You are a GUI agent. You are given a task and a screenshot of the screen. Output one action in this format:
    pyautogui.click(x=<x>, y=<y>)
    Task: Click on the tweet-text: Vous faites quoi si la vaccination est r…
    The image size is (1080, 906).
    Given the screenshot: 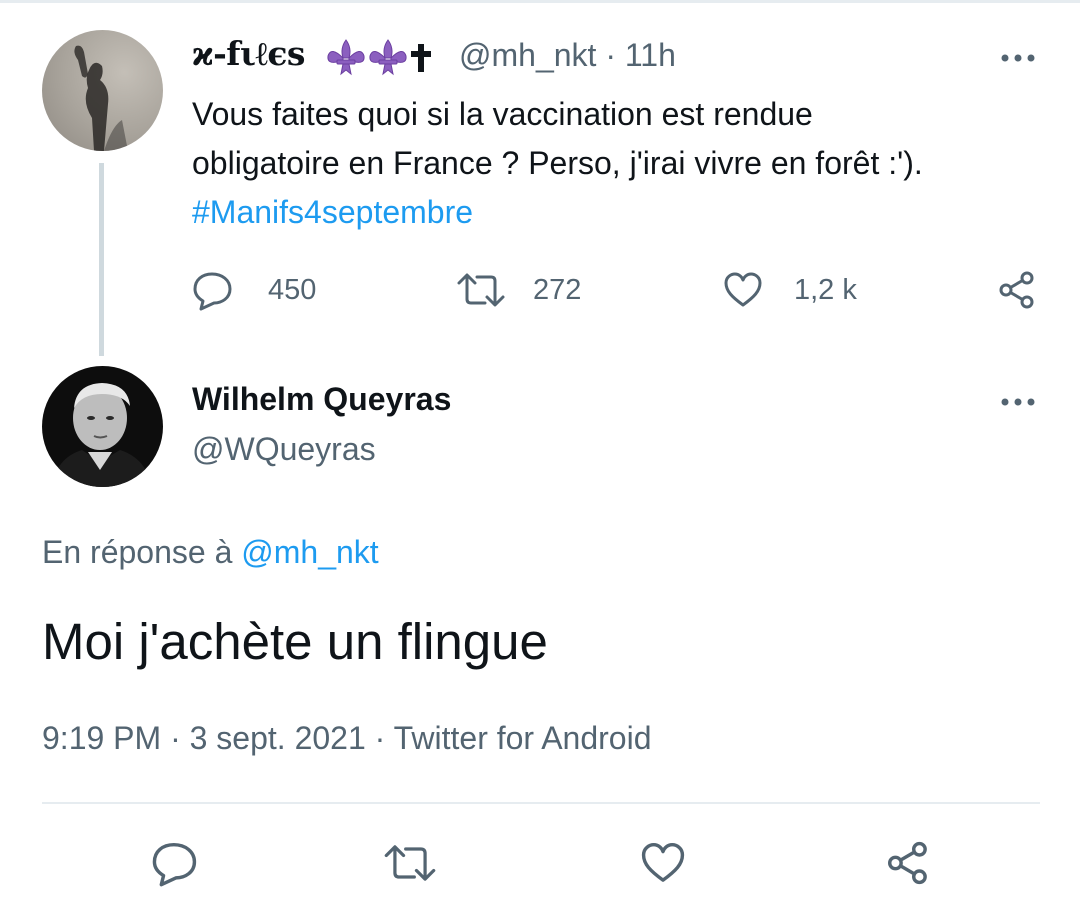 What is the action you would take?
    pyautogui.click(x=622, y=163)
    